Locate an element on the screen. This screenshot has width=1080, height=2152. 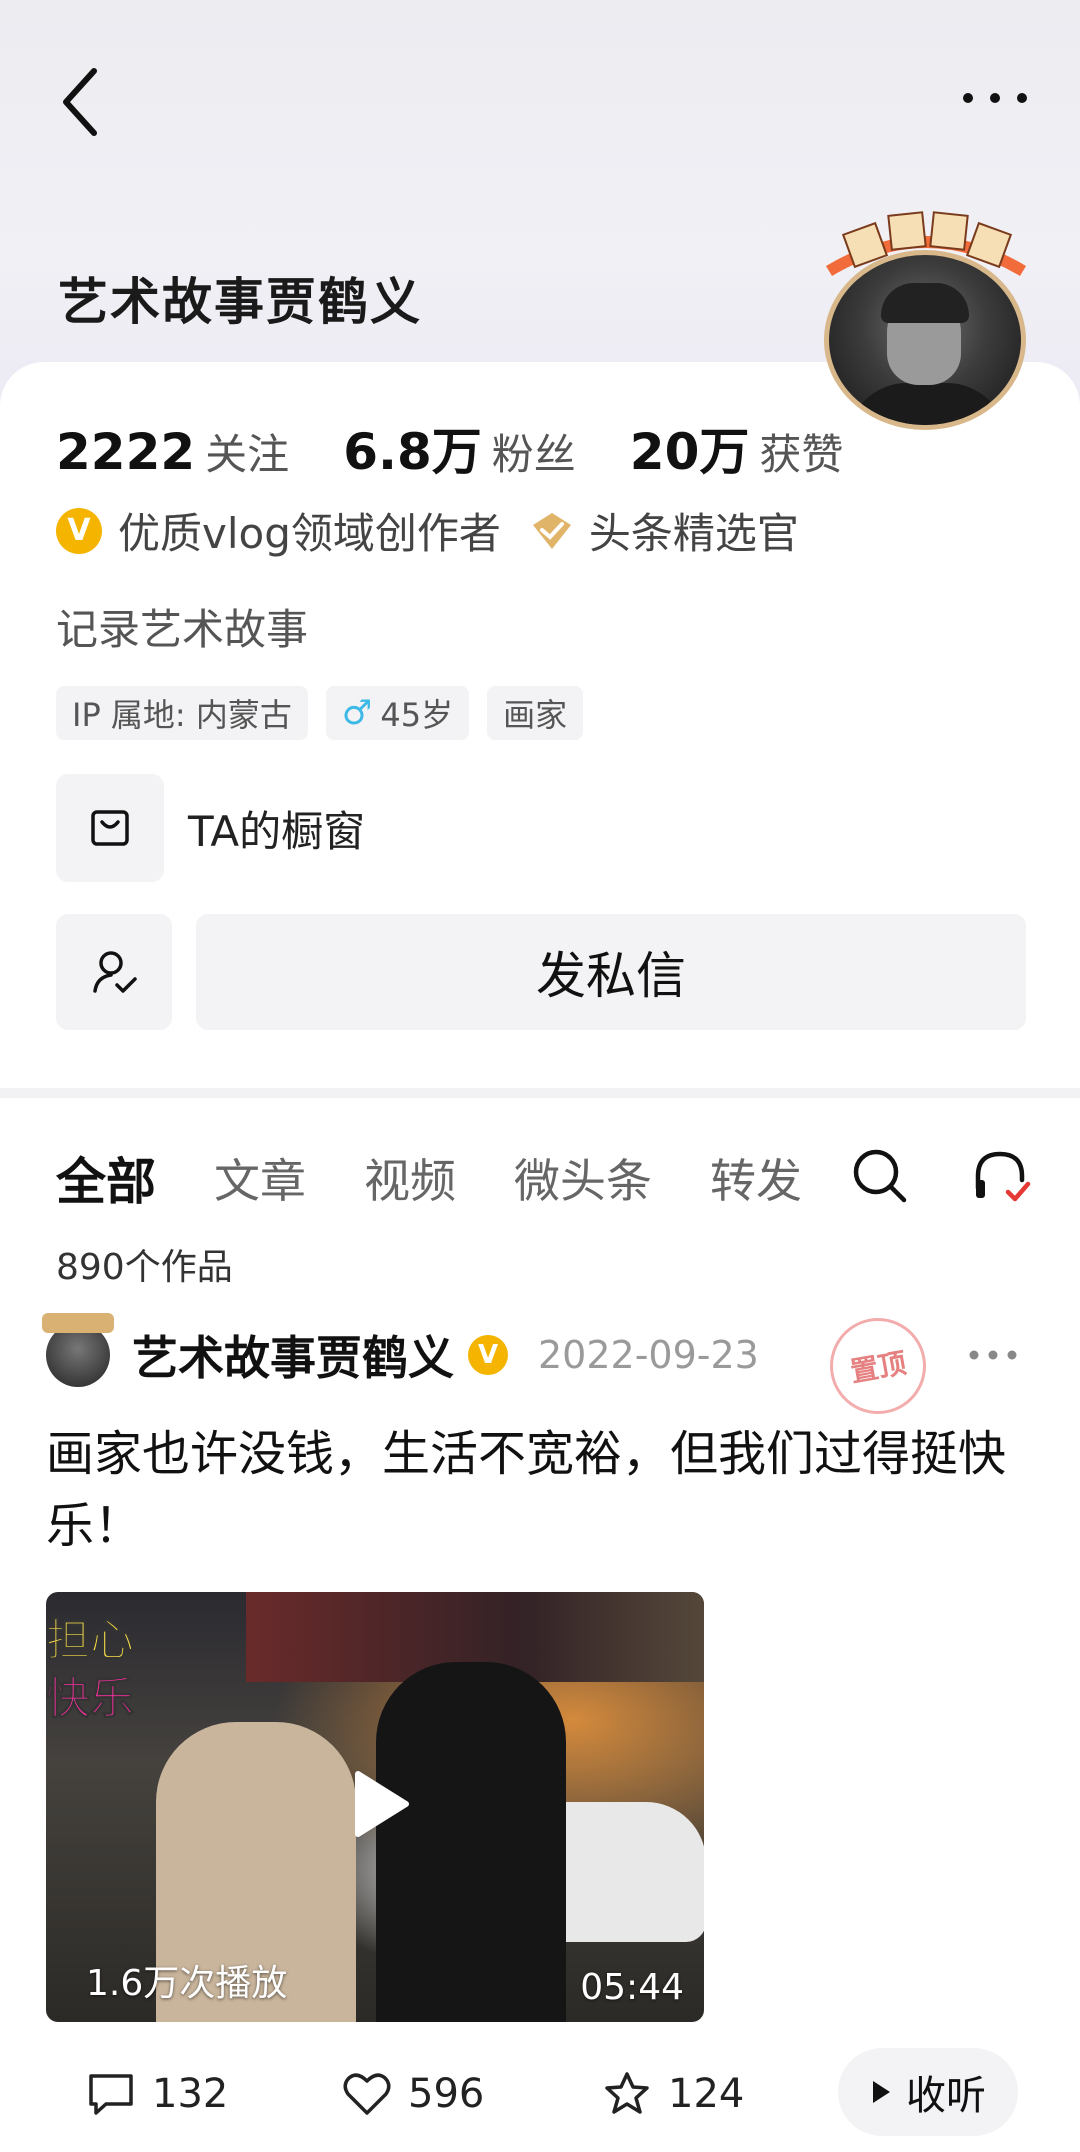
tab-articles: 文章 is located at coordinates (260, 1178).